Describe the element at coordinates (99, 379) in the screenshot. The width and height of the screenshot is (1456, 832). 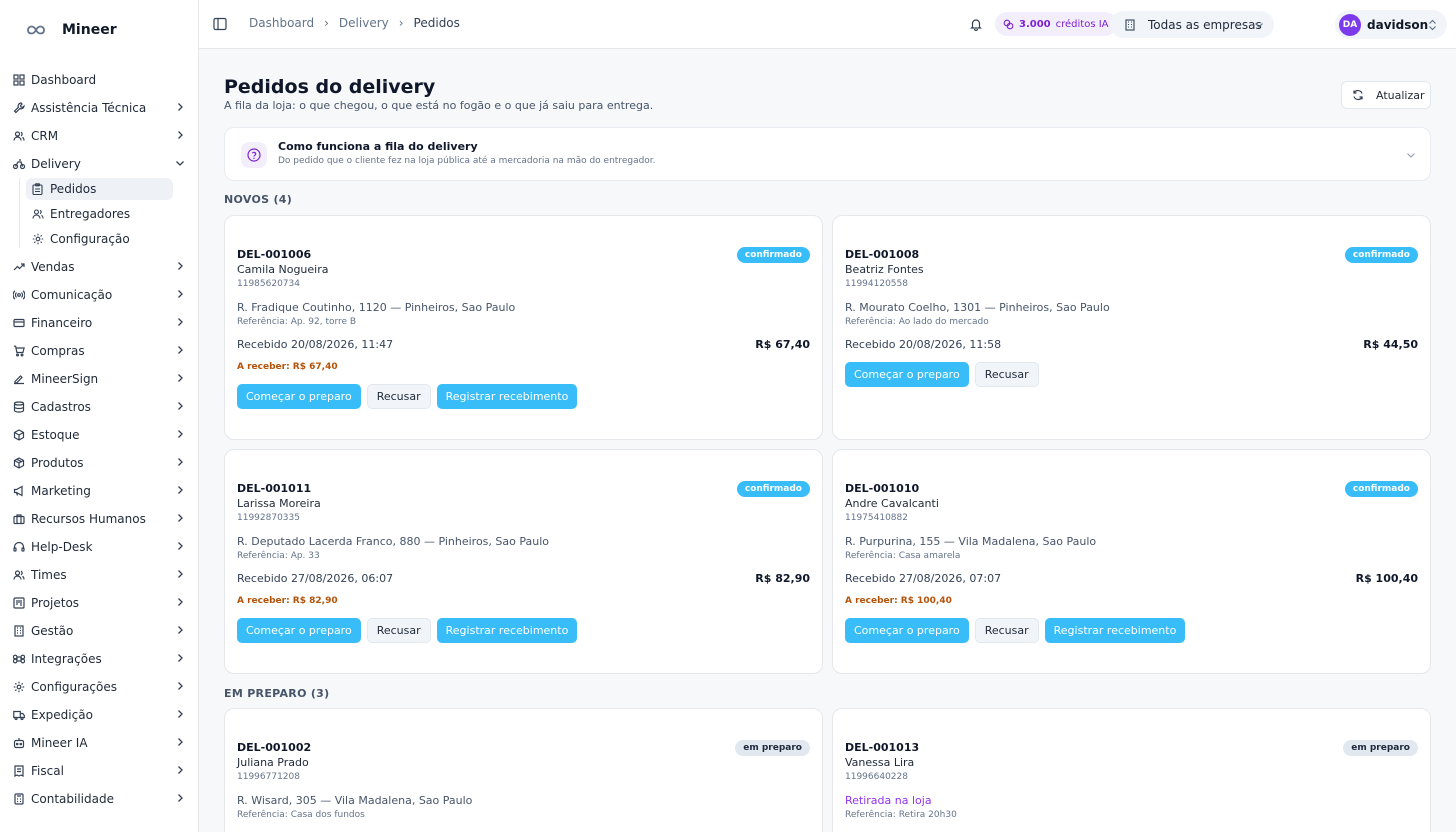
I see `sidebar-item-mineersign: MineerSign` at that location.